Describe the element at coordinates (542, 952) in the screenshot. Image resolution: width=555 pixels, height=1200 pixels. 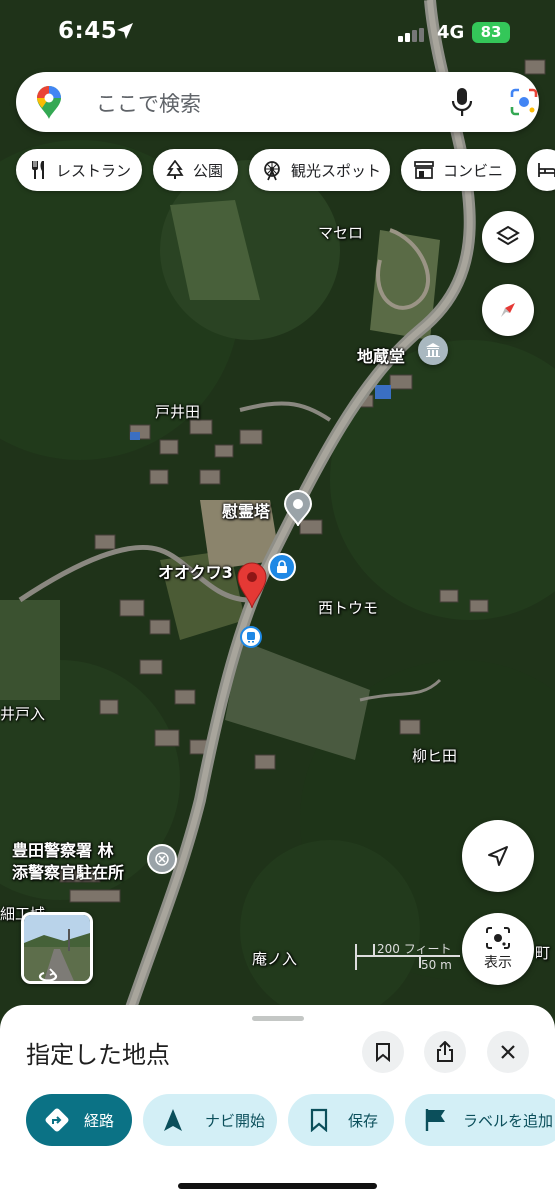
I see `map-label-machi: 町` at that location.